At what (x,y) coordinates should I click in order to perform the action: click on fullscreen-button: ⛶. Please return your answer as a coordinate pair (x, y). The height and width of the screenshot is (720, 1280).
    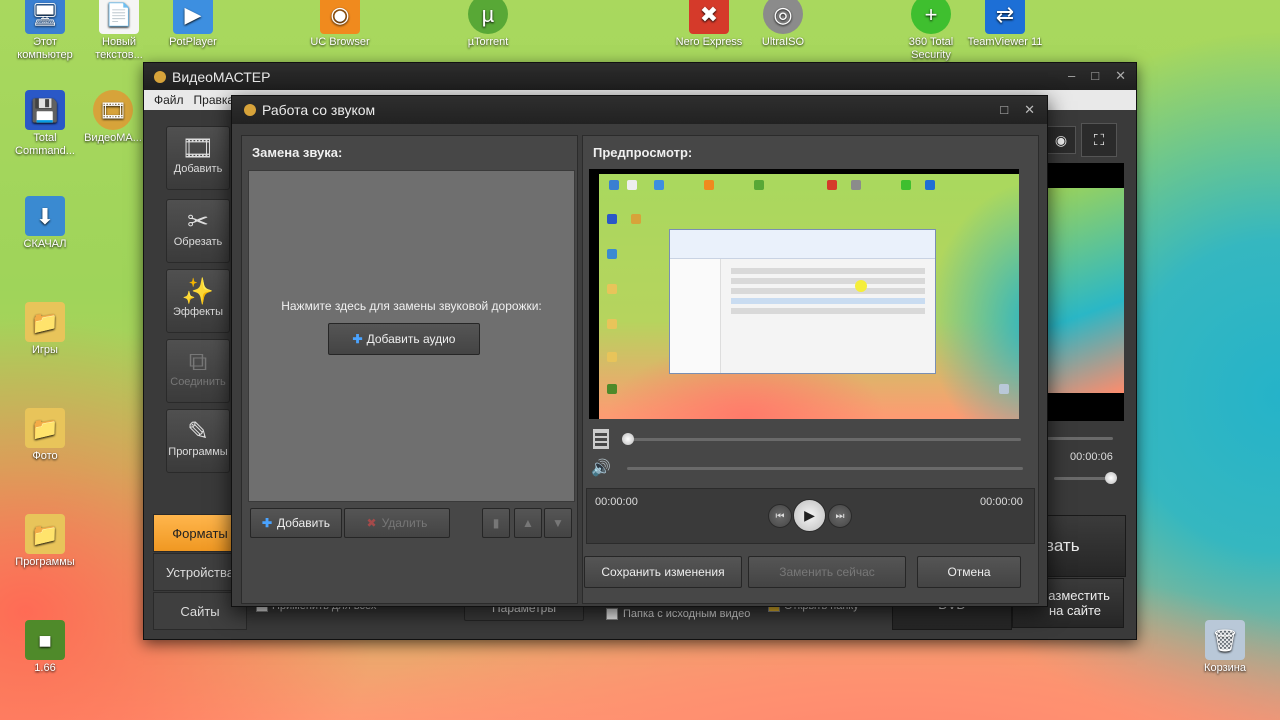
    Looking at the image, I should click on (1099, 140).